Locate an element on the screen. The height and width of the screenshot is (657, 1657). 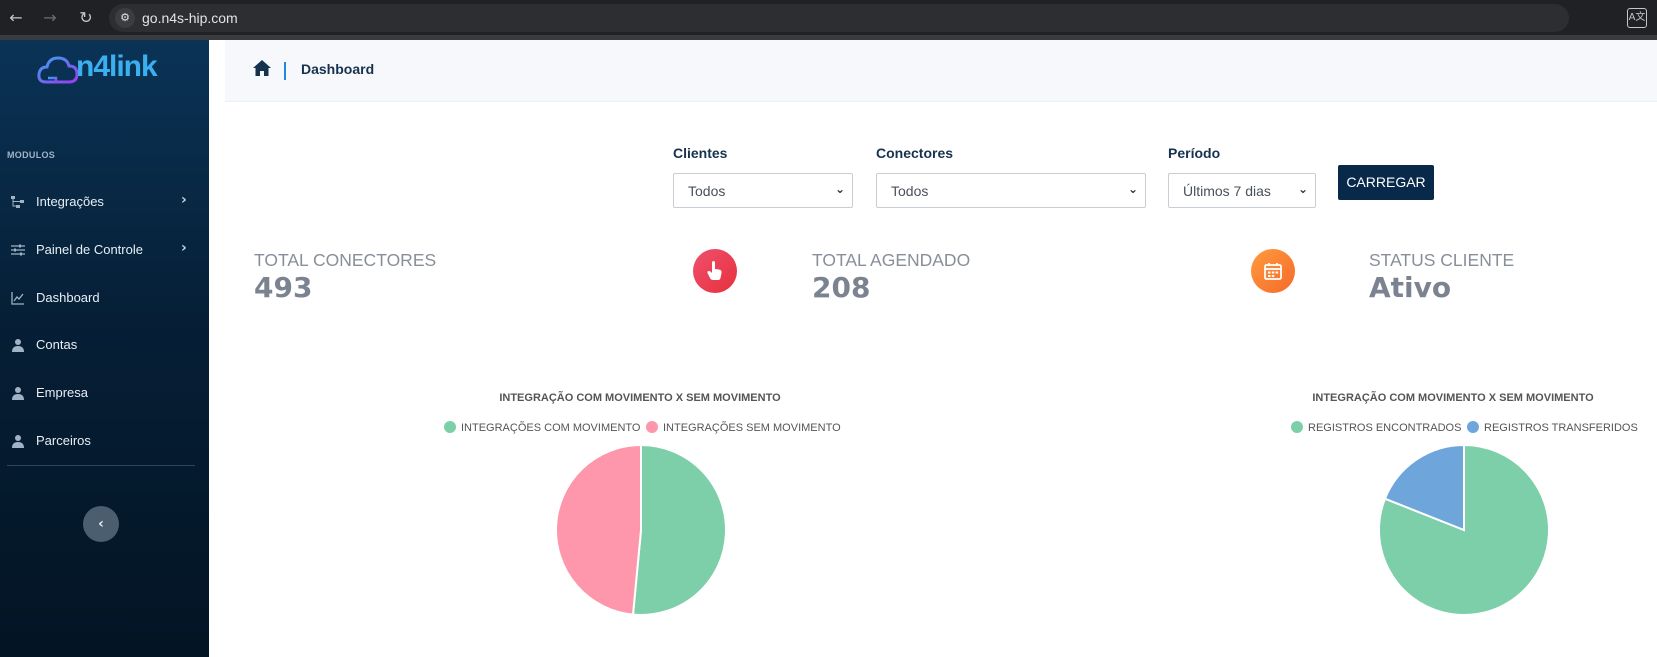
sidebar-item-painel-de-controle: Painel de Controle › is located at coordinates (104, 250).